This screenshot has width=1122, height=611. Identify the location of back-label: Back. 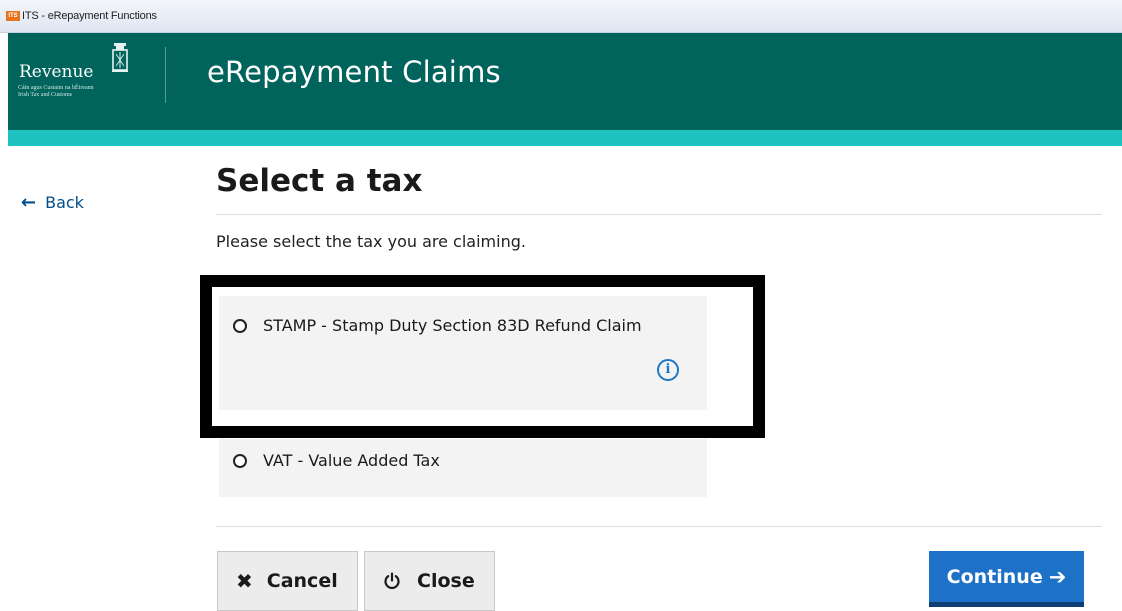
(64, 202).